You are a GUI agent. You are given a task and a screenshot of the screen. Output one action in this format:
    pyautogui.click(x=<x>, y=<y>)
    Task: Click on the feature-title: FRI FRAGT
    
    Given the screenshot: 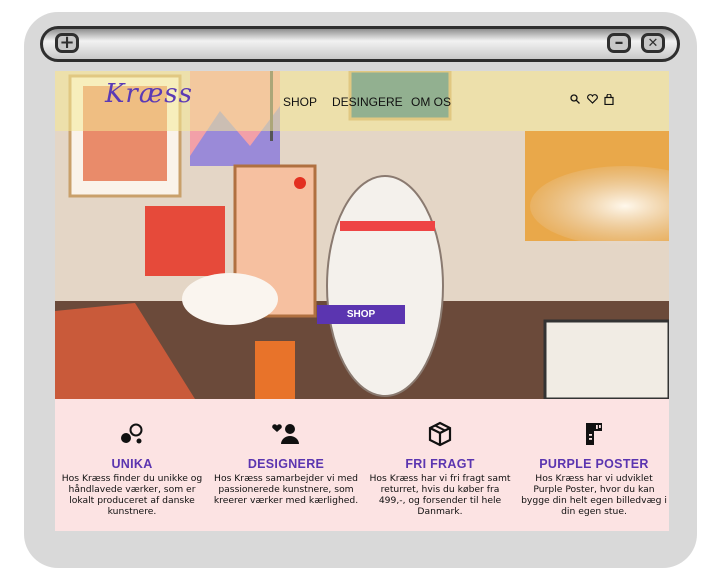 What is the action you would take?
    pyautogui.click(x=440, y=464)
    